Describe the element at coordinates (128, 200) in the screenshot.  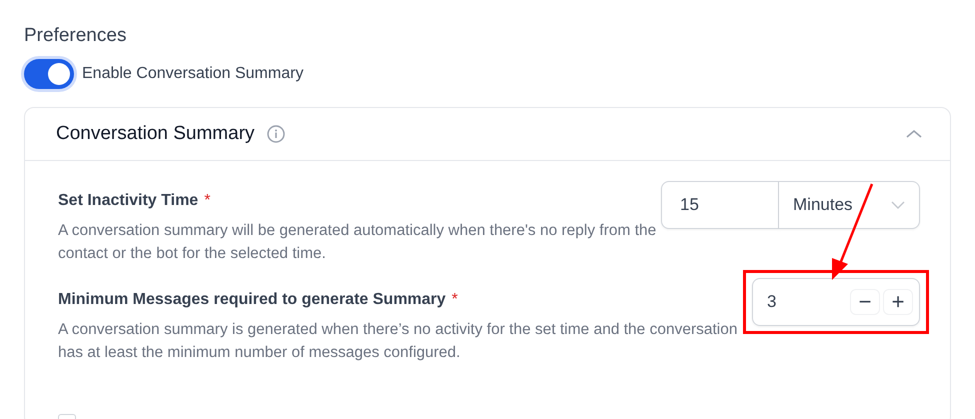
I see `setting-label: Set Inactivity Time` at that location.